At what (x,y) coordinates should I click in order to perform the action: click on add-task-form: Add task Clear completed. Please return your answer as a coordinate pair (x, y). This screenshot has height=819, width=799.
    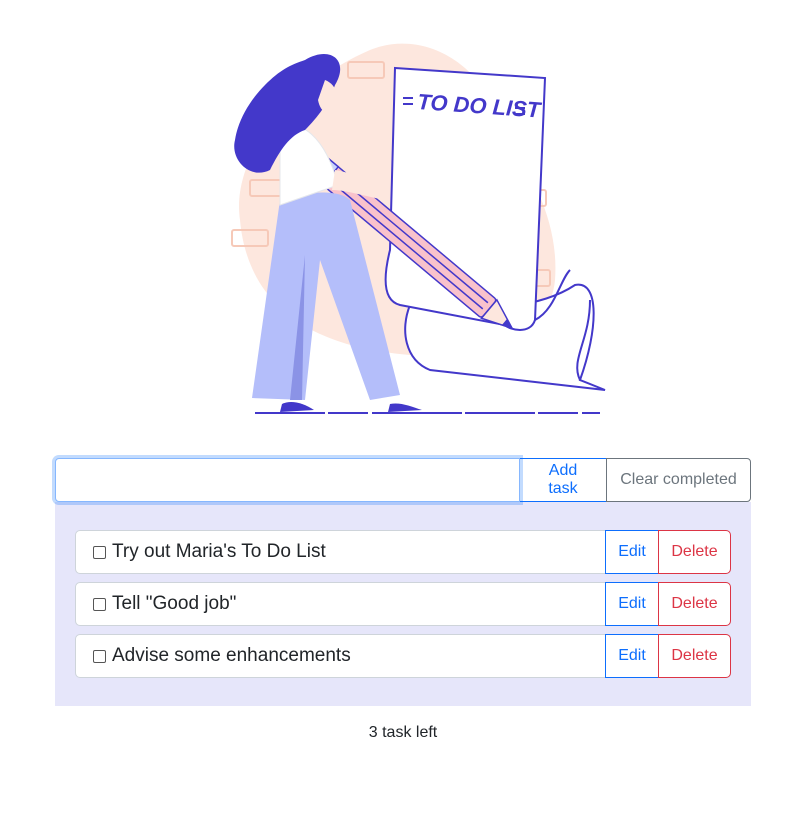
    Looking at the image, I should click on (403, 480).